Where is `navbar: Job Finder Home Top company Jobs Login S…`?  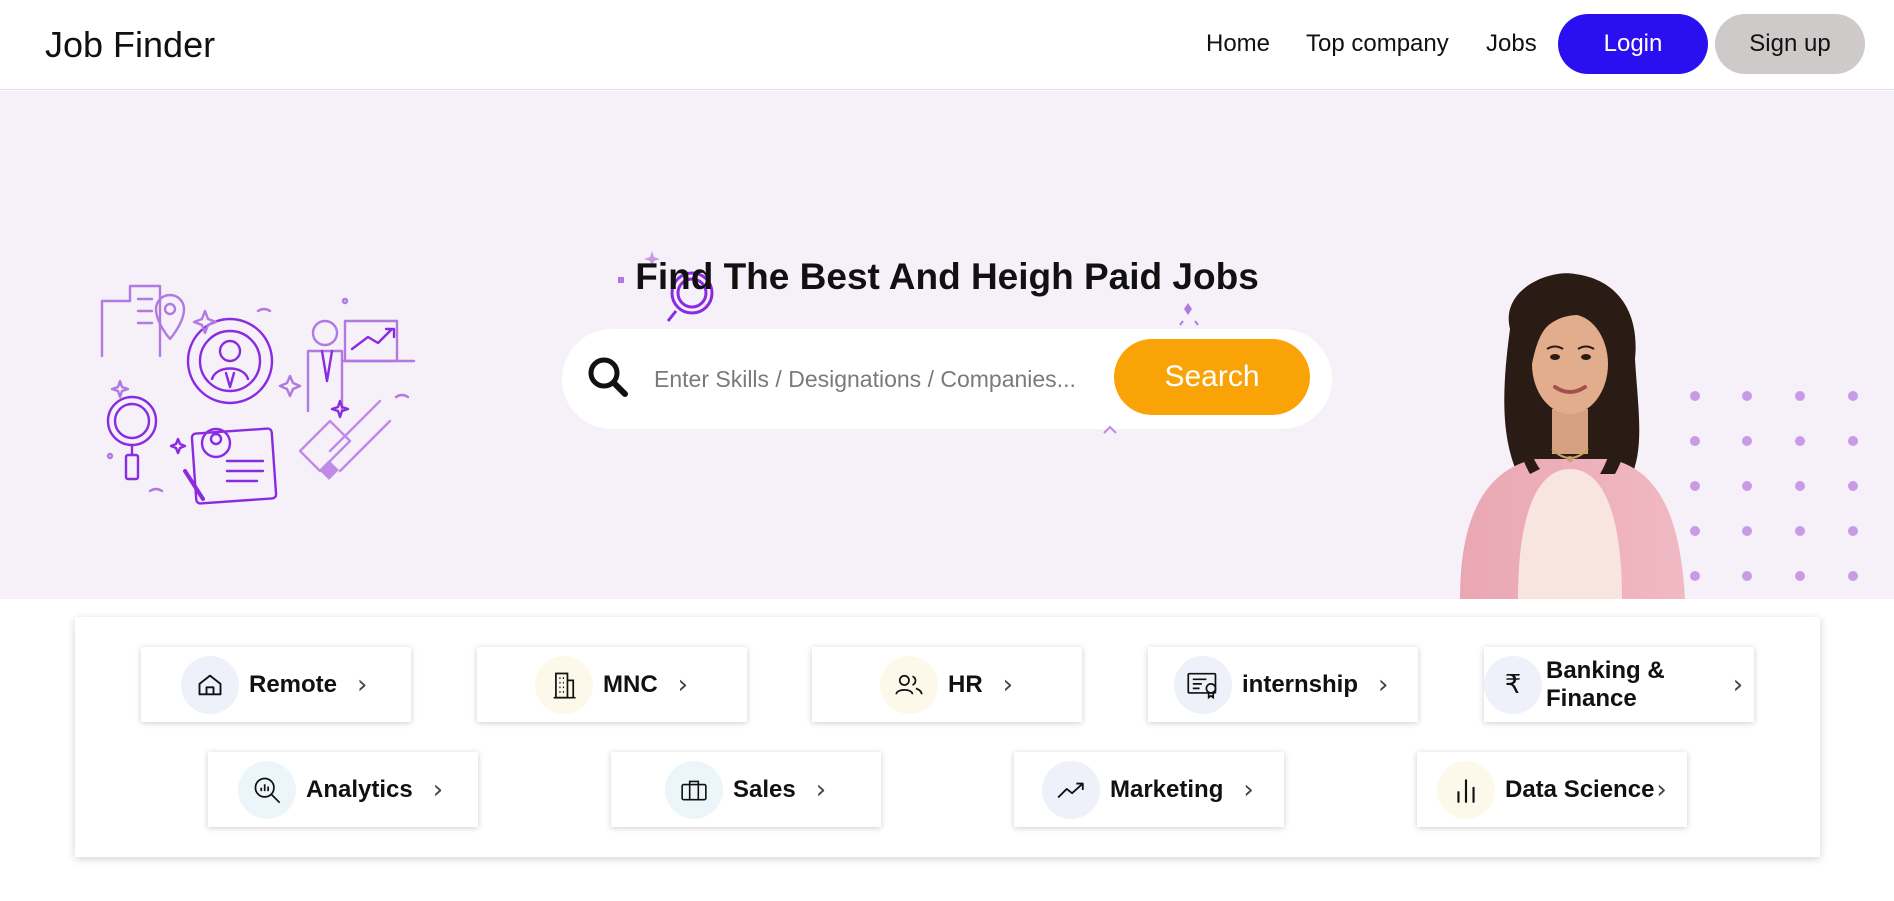
navbar: Job Finder Home Top company Jobs Login S… is located at coordinates (947, 45).